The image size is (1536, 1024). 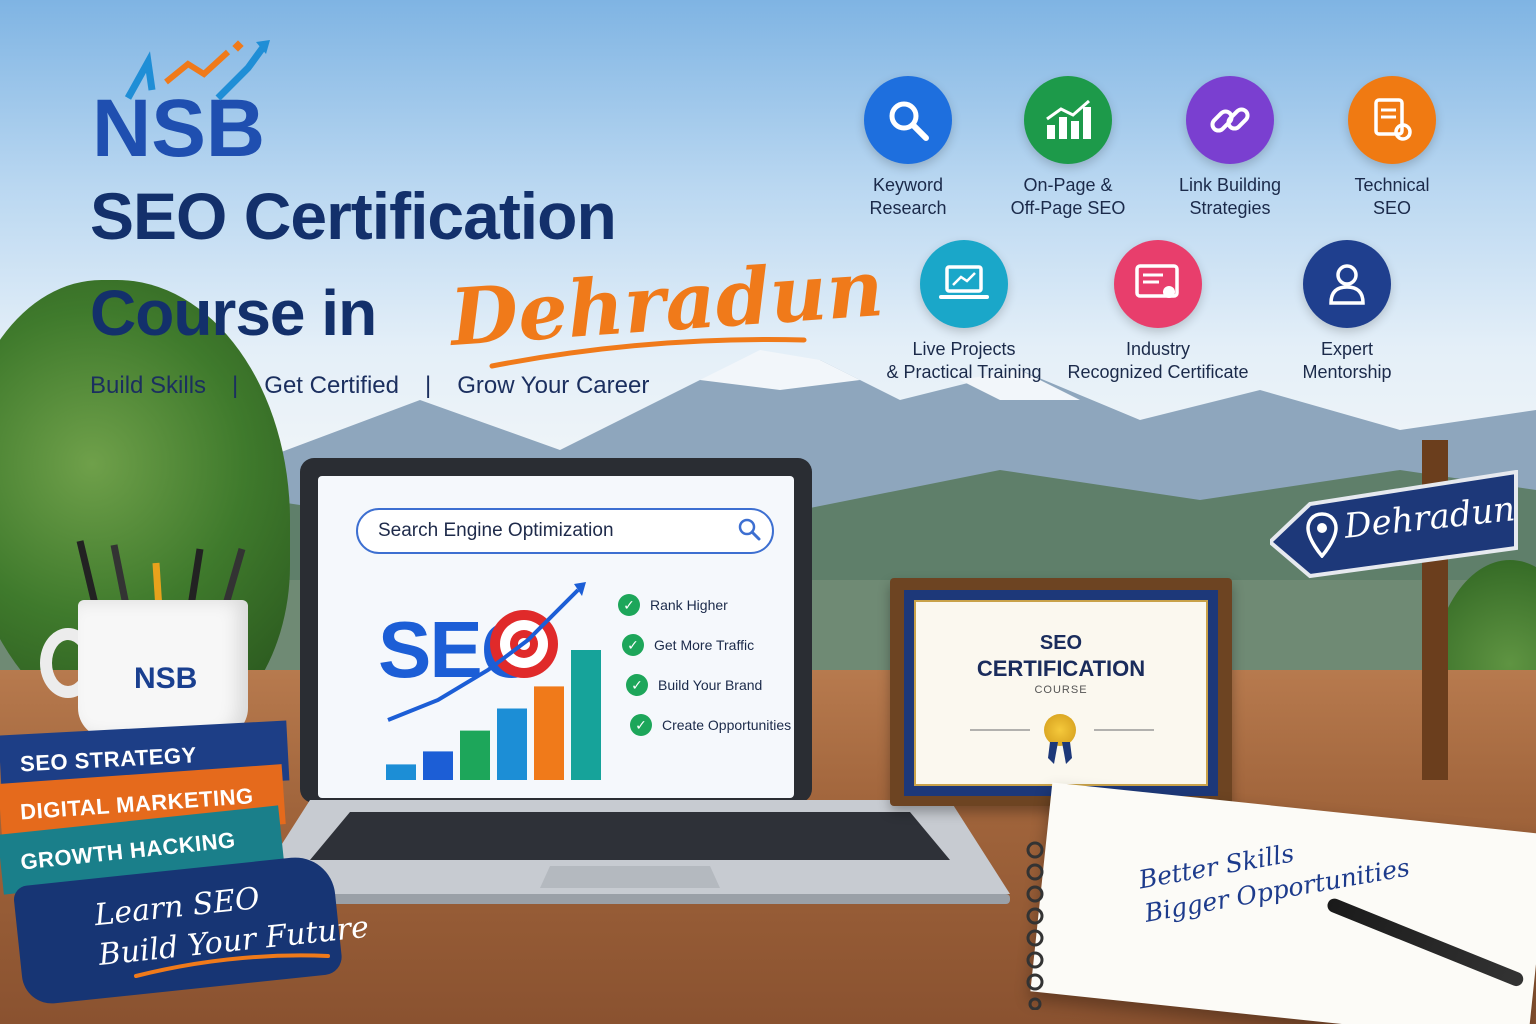 What do you see at coordinates (148, 385) in the screenshot?
I see `tagline-item: Build Skills` at bounding box center [148, 385].